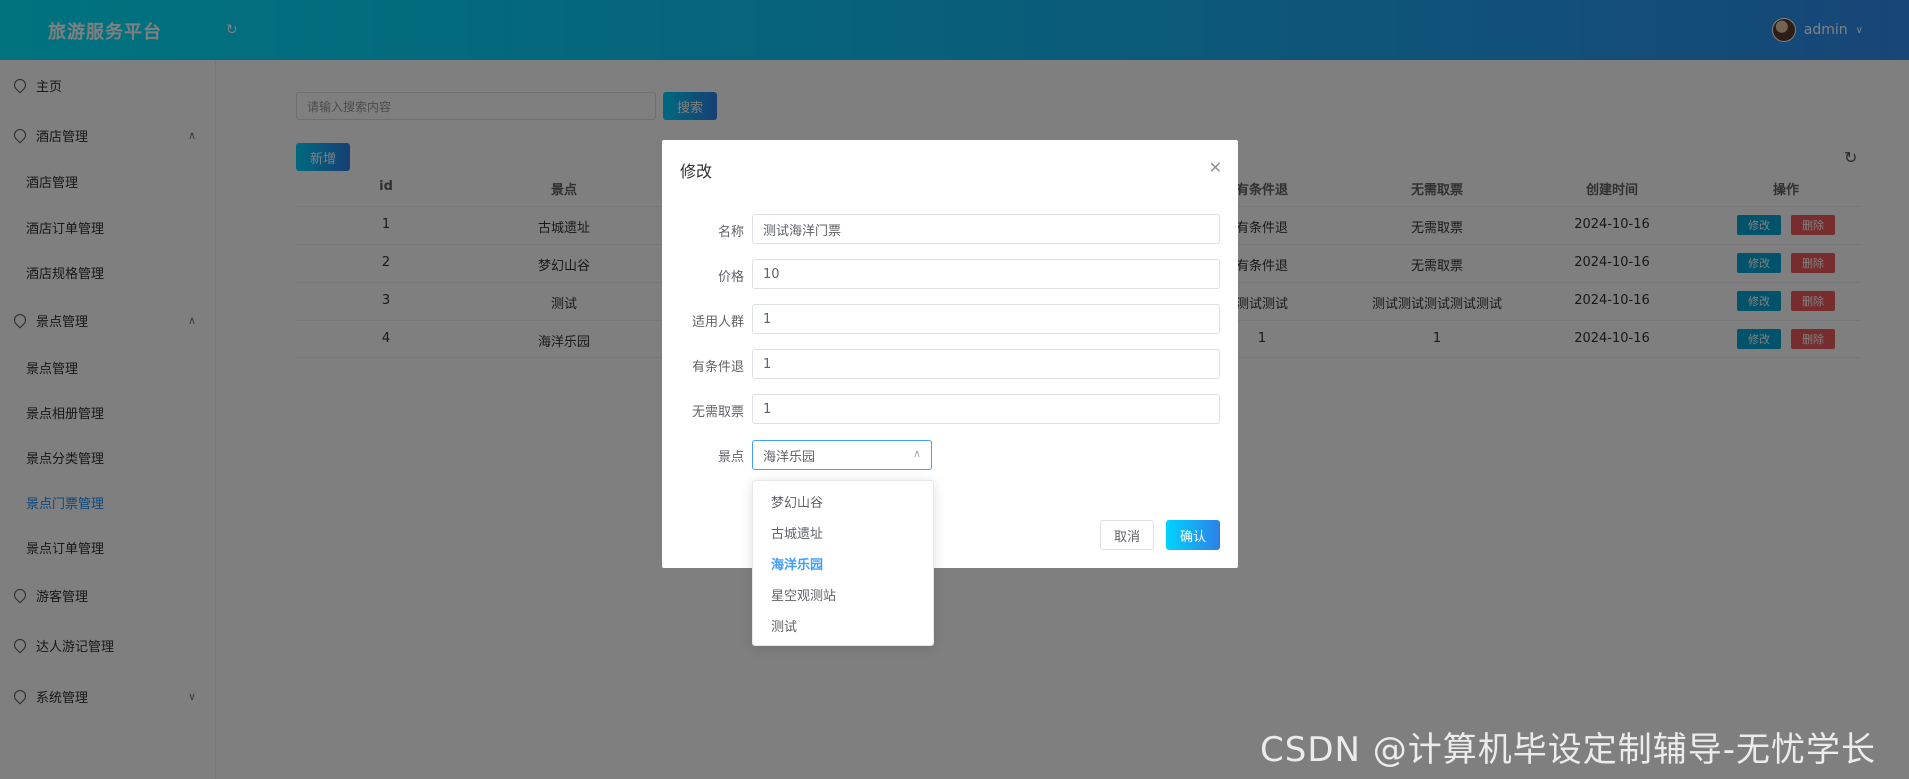 Image resolution: width=1909 pixels, height=779 pixels. Describe the element at coordinates (717, 322) in the screenshot. I see `field-label-audience: 适用人群` at that location.